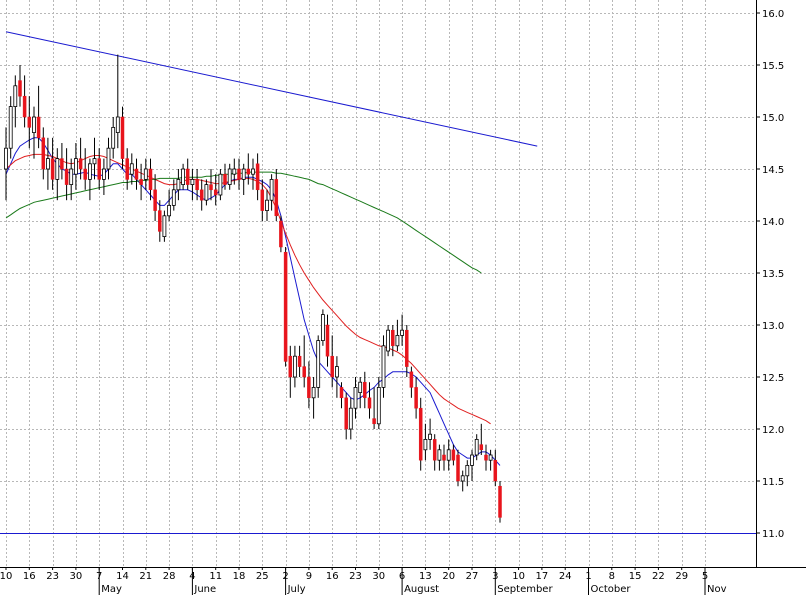  I want to click on y-tick-label: 11.0, so click(773, 534).